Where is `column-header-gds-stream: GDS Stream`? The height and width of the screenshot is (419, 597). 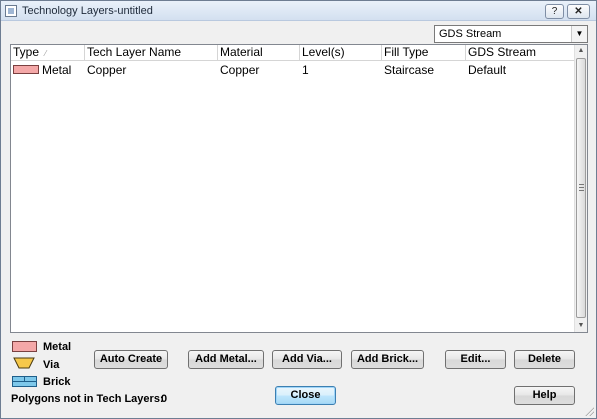 column-header-gds-stream: GDS Stream is located at coordinates (520, 53).